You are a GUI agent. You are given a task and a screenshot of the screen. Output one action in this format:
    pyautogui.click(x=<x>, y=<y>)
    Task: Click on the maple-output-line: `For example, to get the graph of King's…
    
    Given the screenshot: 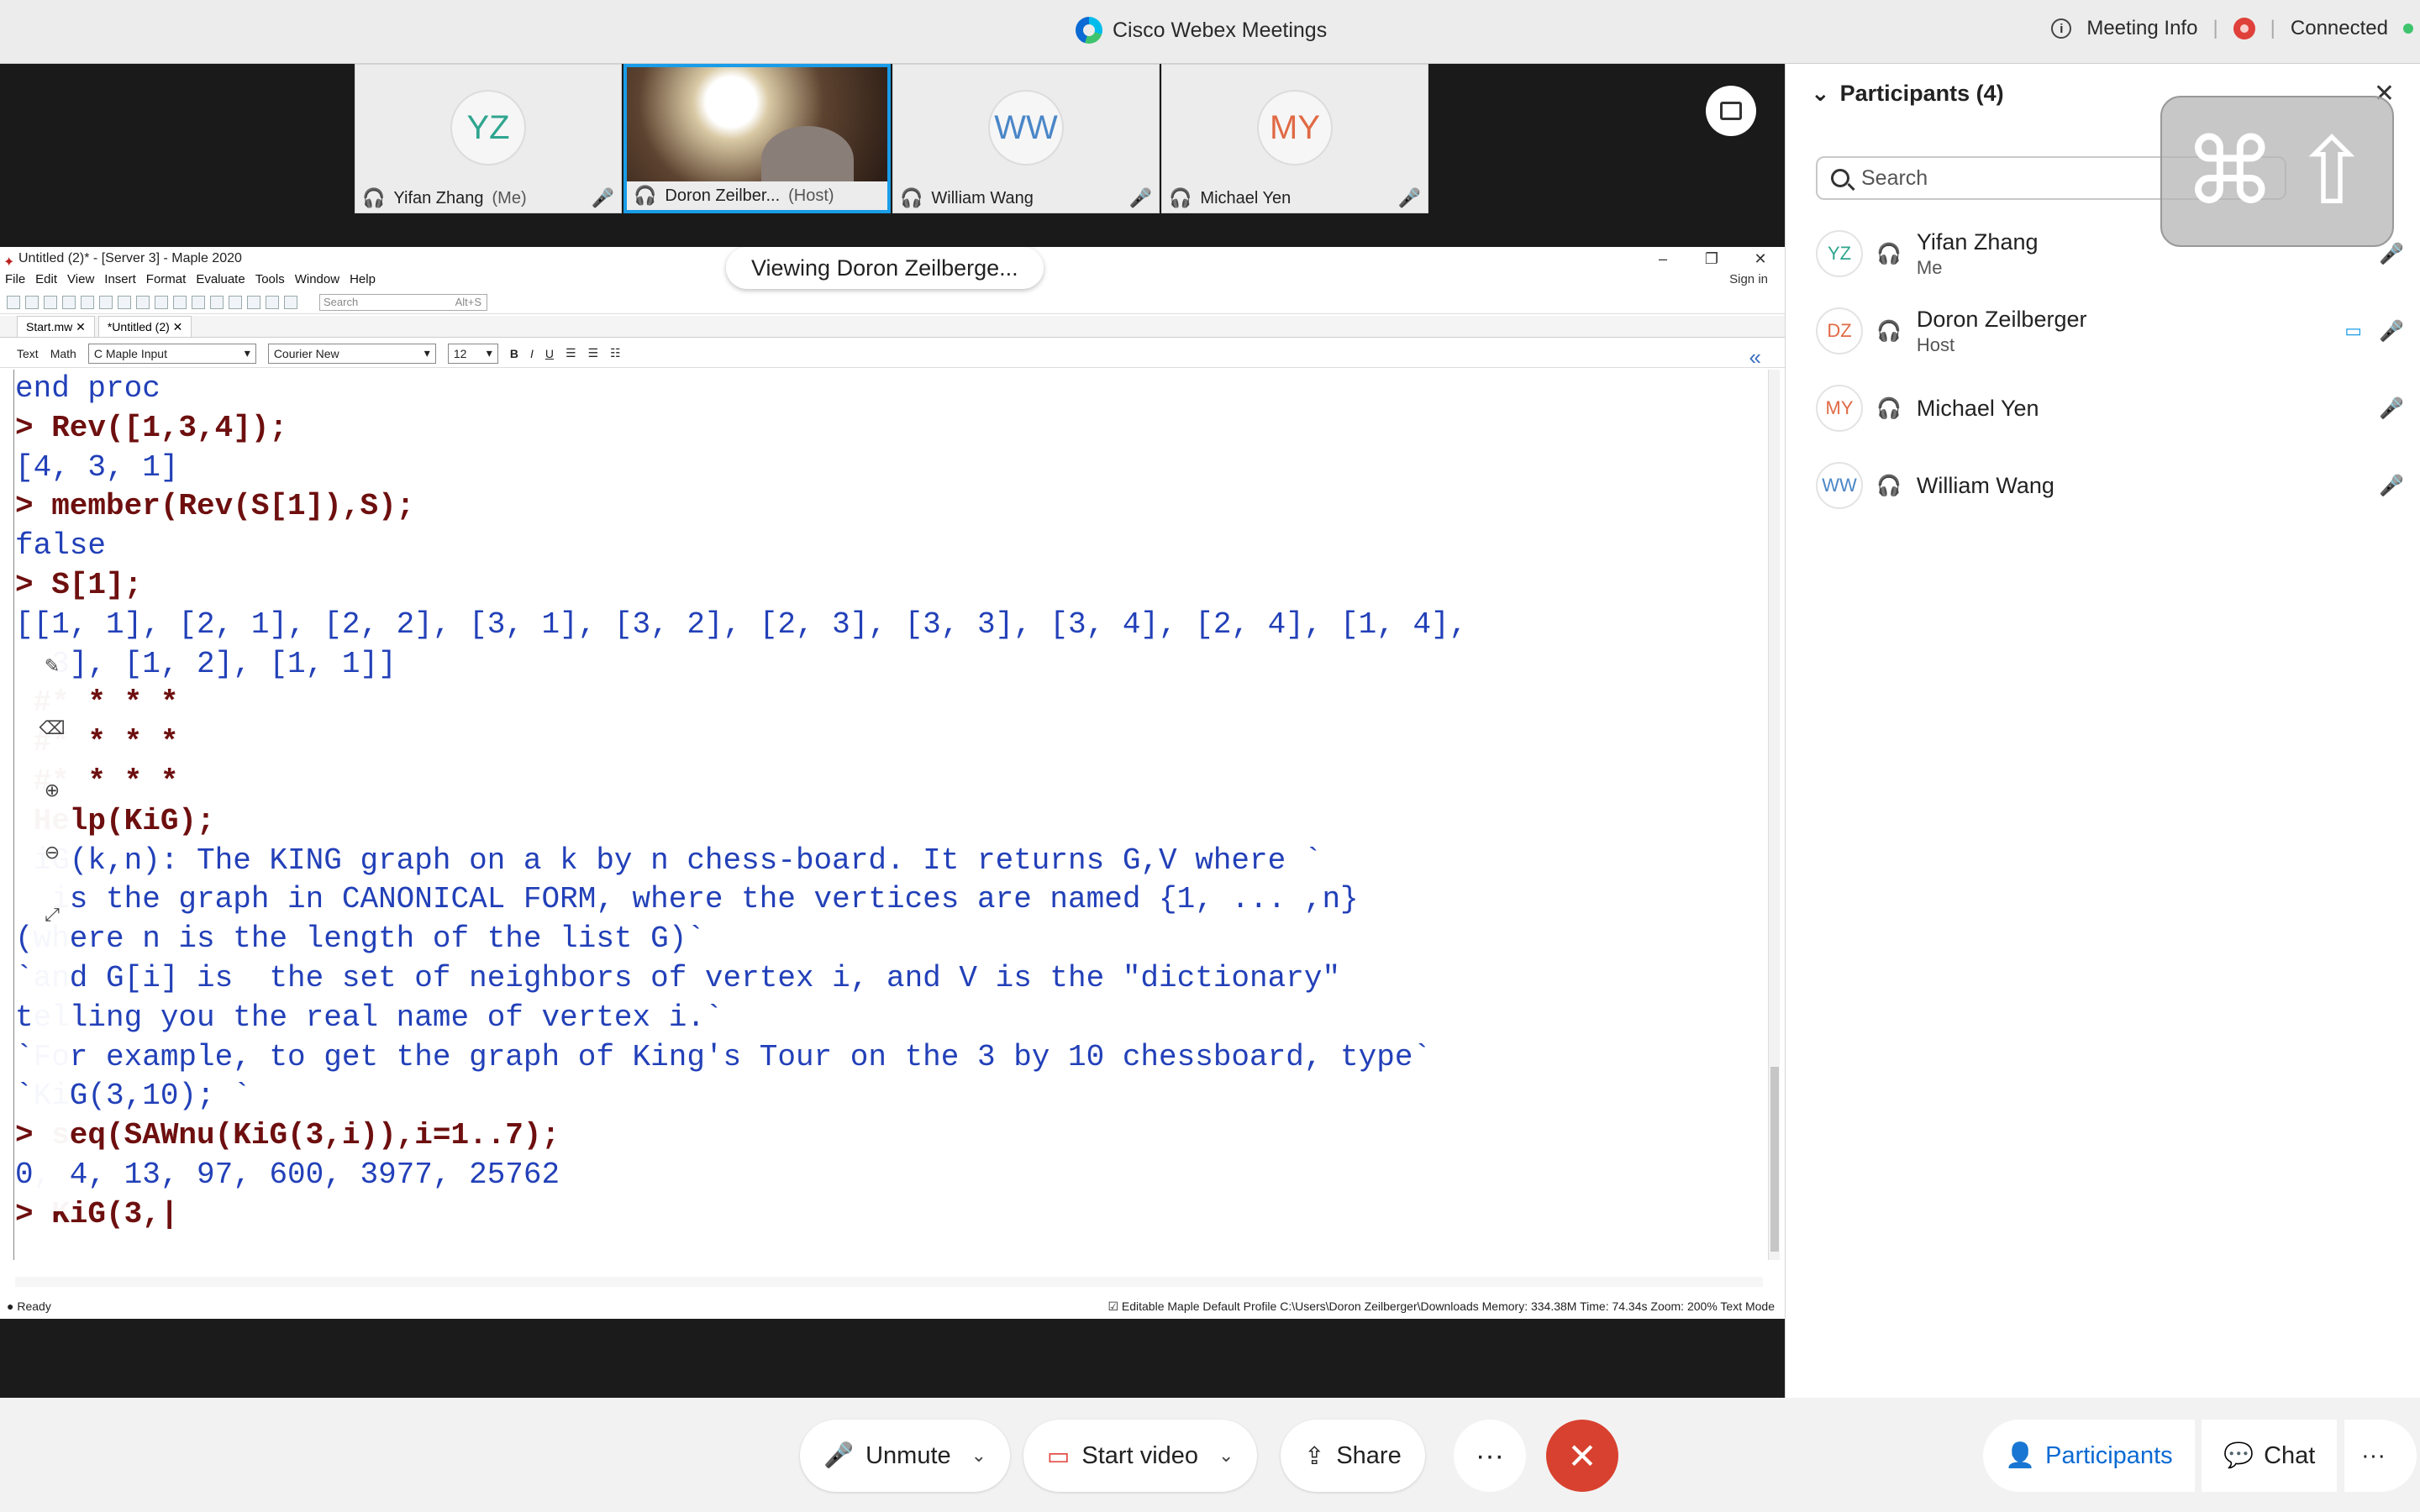 What is the action you would take?
    pyautogui.click(x=723, y=1056)
    